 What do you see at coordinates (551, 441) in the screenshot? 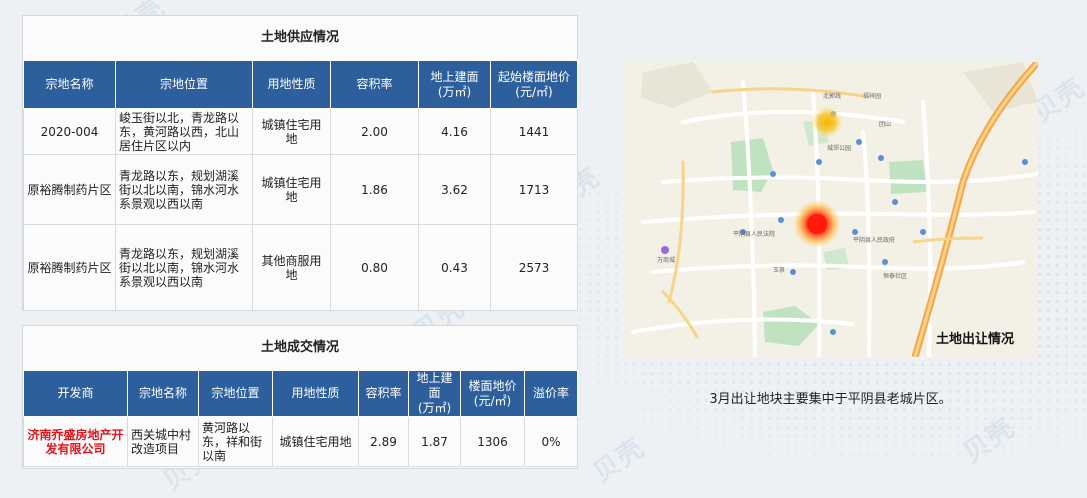
I see `cell-premium-rate: 0%` at bounding box center [551, 441].